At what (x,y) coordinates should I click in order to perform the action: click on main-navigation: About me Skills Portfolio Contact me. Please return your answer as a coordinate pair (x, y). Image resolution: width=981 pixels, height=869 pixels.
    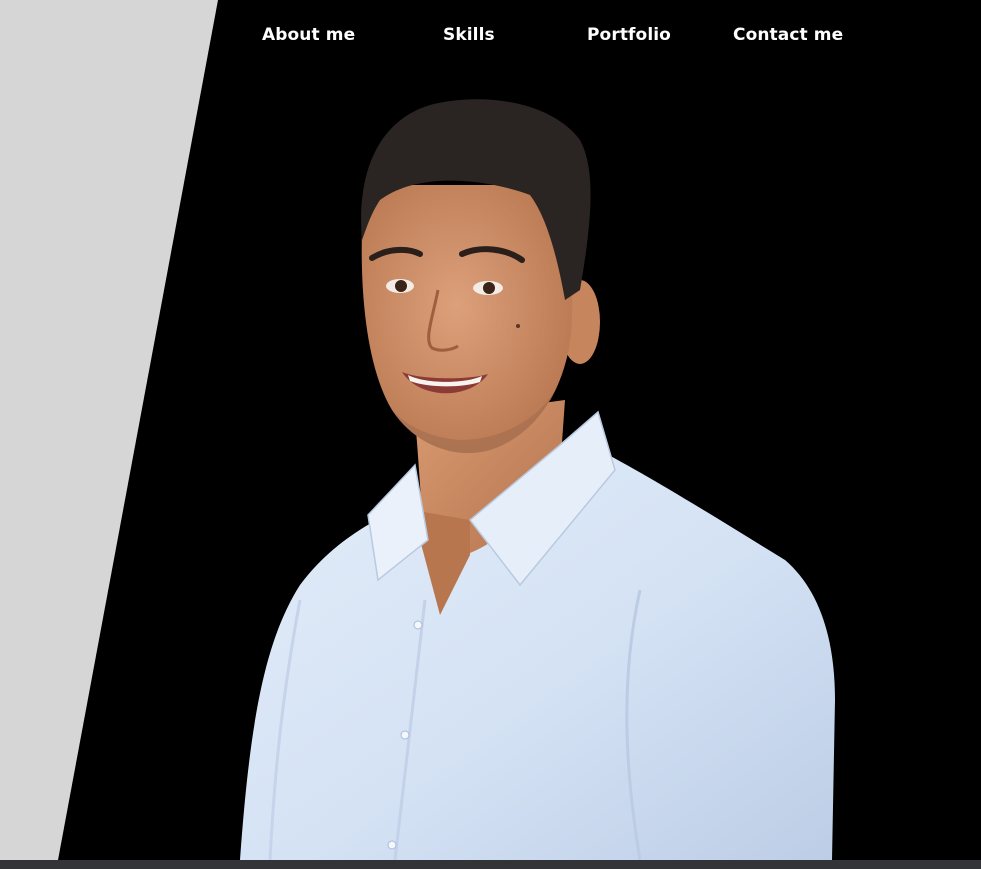
    Looking at the image, I should click on (490, 40).